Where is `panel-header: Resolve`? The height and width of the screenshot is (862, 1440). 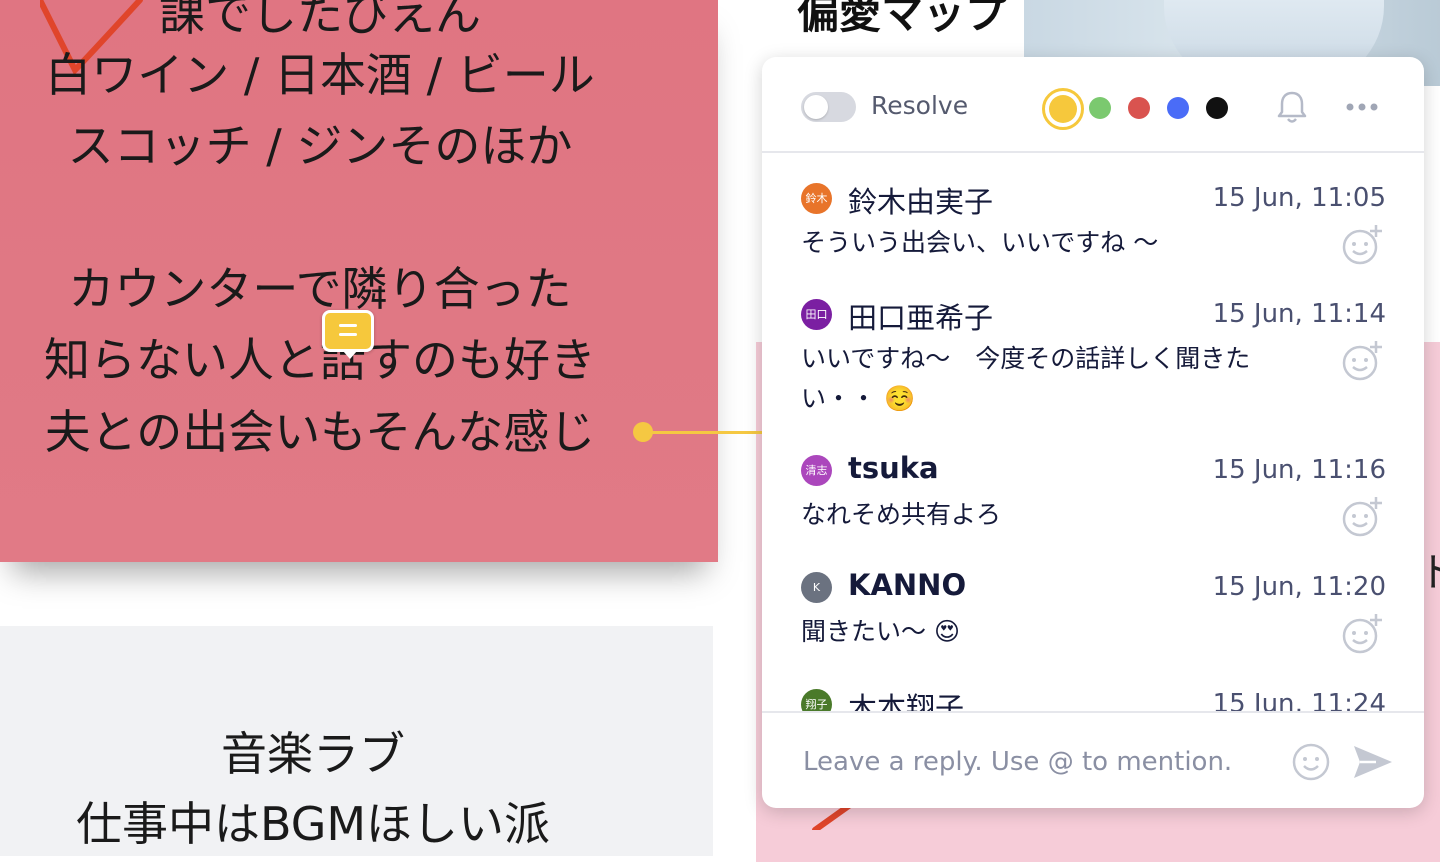 panel-header: Resolve is located at coordinates (1093, 105).